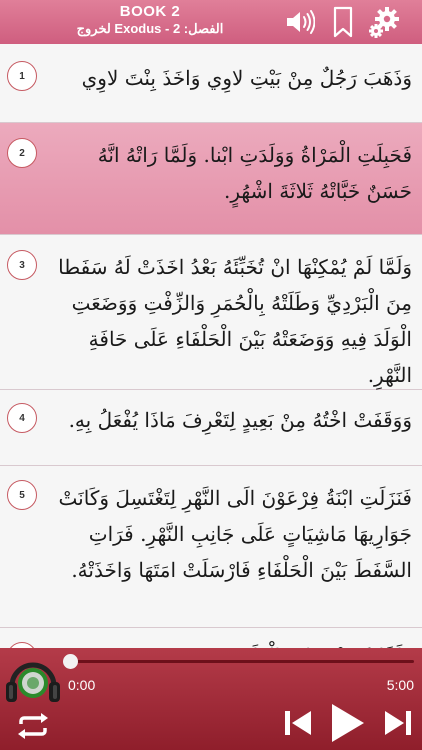 This screenshot has width=422, height=750. I want to click on repeat-button, so click(33, 726).